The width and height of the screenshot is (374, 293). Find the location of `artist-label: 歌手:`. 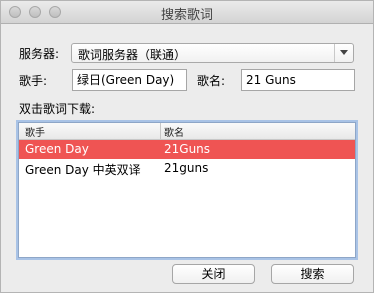

artist-label: 歌手: is located at coordinates (33, 81).